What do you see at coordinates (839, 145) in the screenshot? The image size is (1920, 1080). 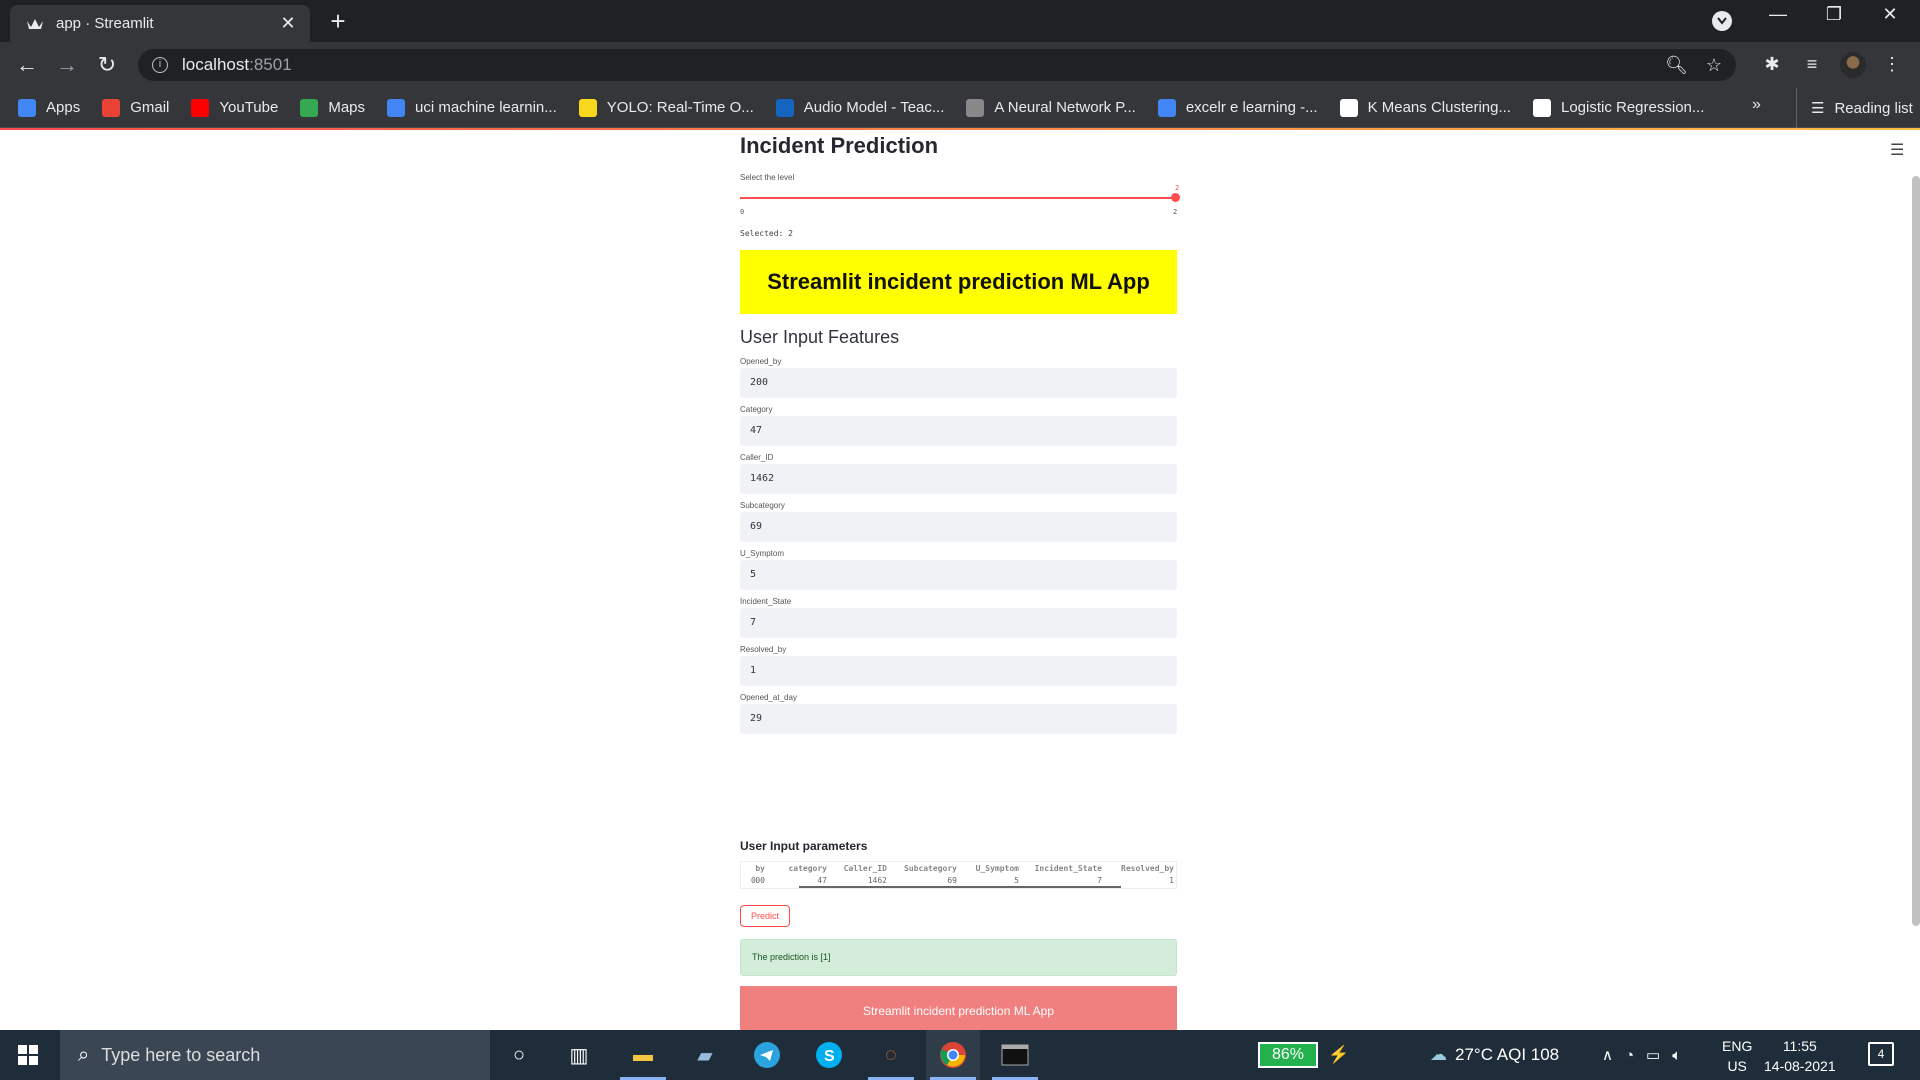 I see `page-title: Incident Prediction` at bounding box center [839, 145].